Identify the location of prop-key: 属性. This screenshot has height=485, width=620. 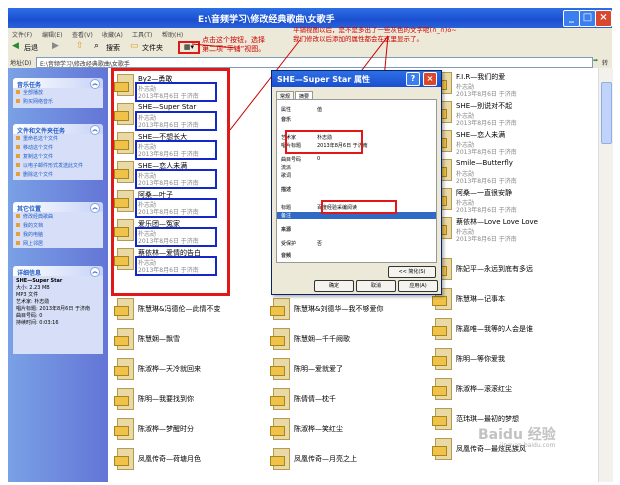
(286, 110).